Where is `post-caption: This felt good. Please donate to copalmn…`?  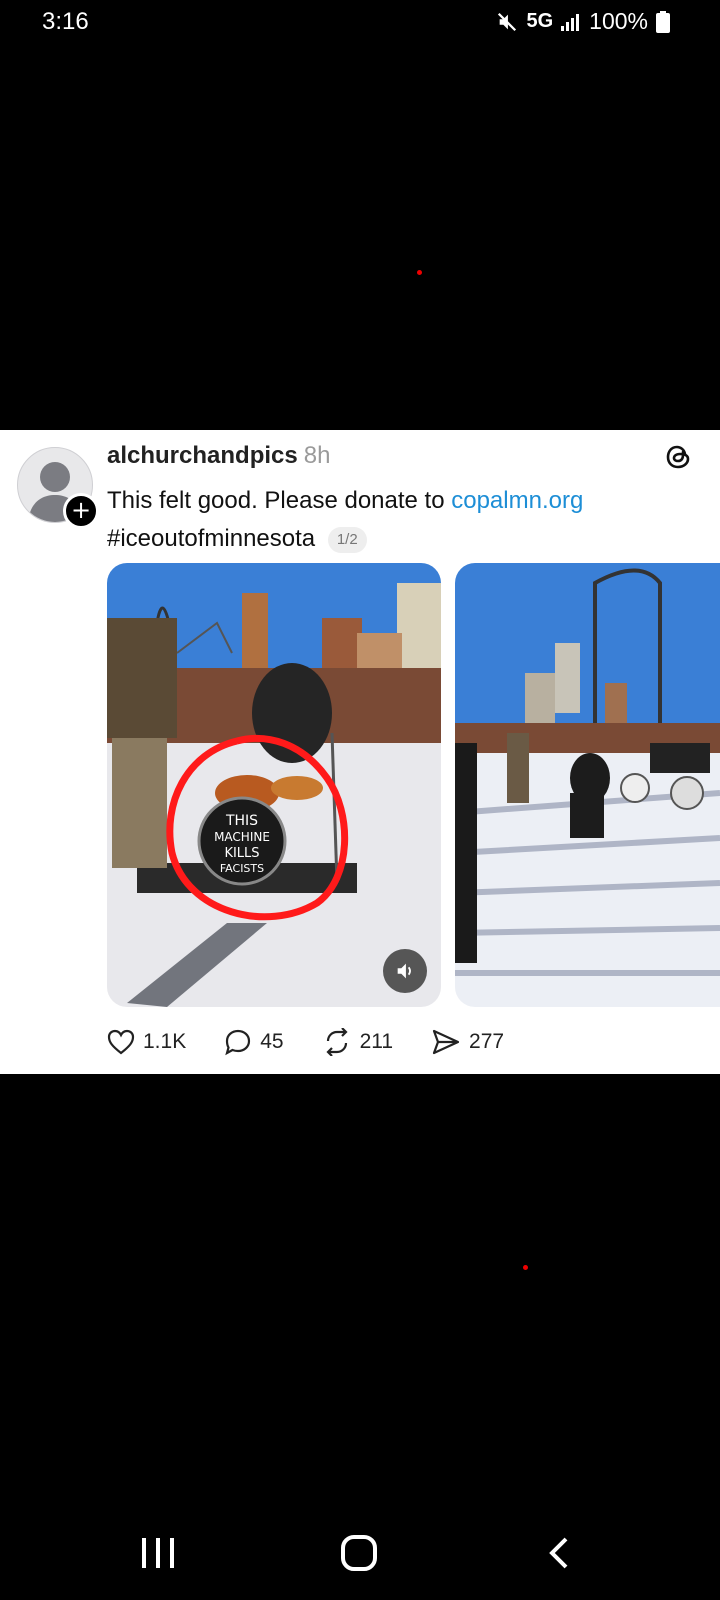 post-caption: This felt good. Please donate to copalmn… is located at coordinates (402, 520).